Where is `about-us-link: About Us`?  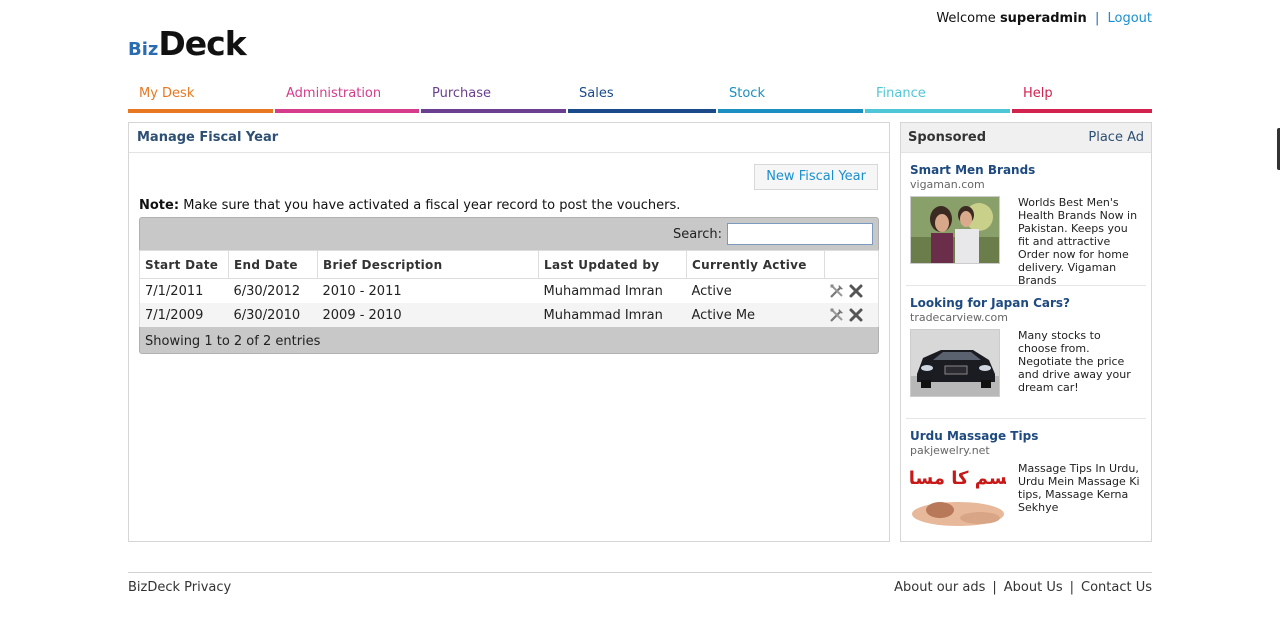
about-us-link: About Us is located at coordinates (1033, 587).